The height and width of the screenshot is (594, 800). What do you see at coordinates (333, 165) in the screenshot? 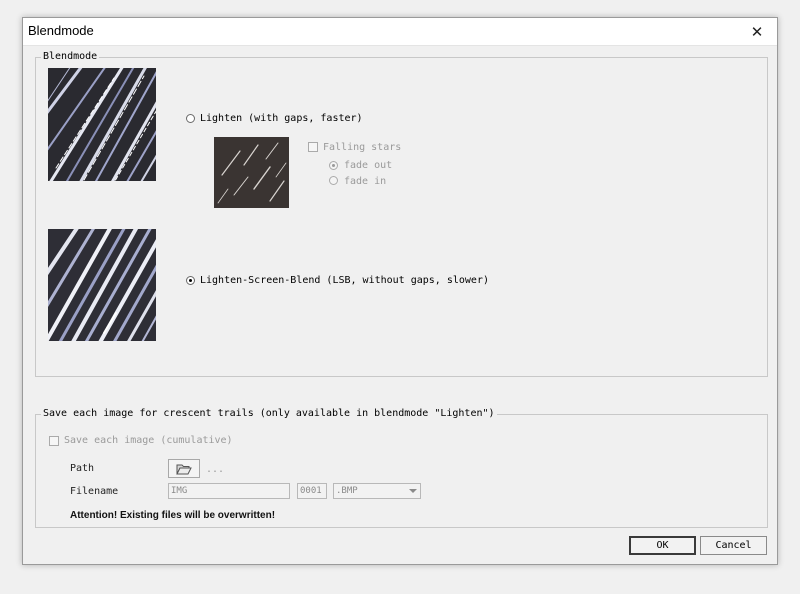
I see `fade-out-radio` at bounding box center [333, 165].